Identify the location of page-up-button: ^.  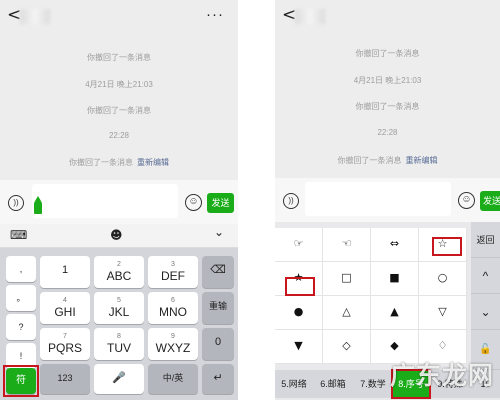
(485, 276).